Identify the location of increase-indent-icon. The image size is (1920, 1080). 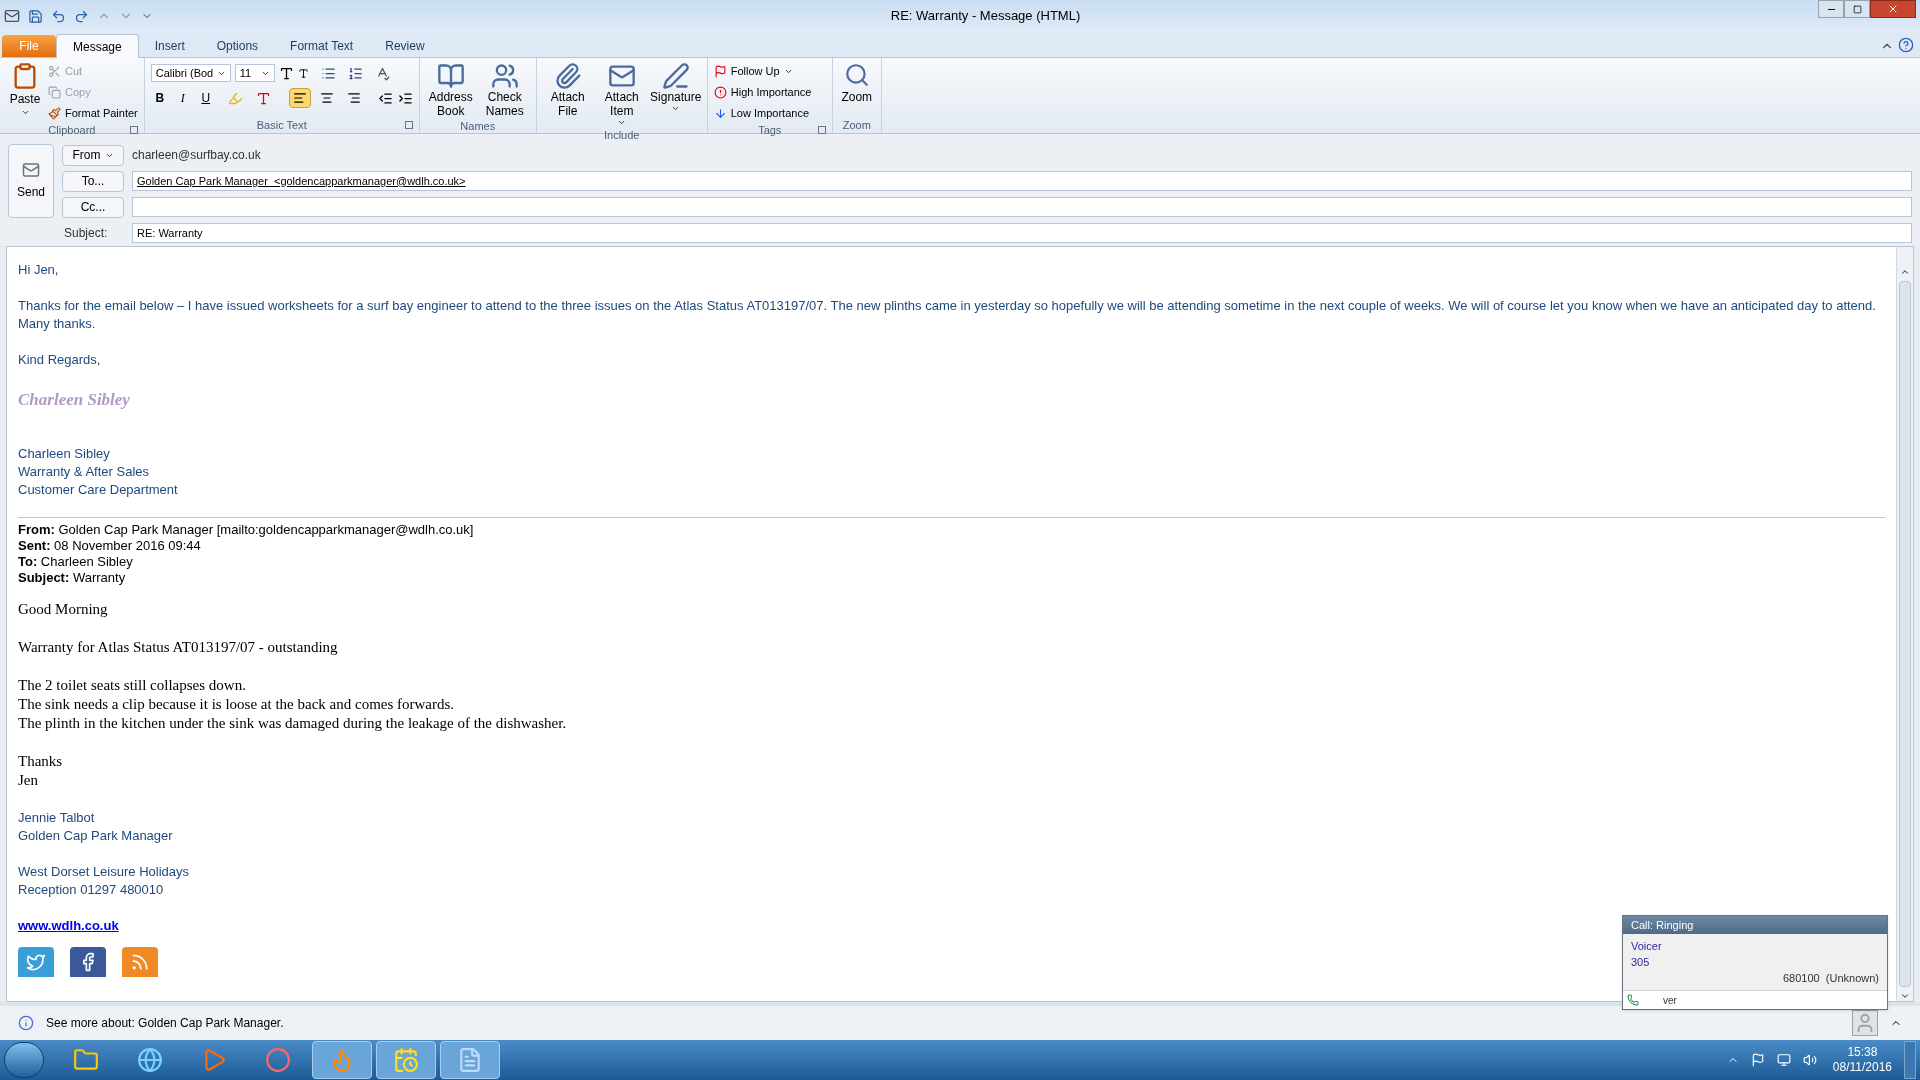
(405, 98).